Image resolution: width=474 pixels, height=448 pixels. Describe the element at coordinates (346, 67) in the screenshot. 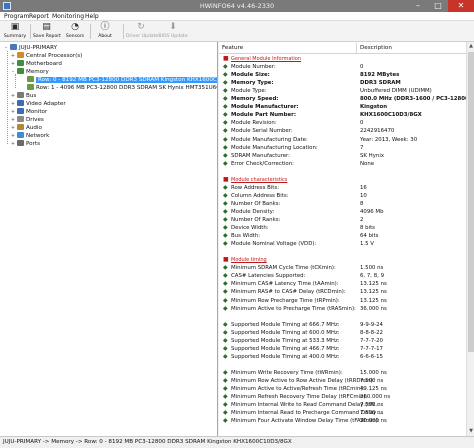

I see `grid-row: ◆ Module Number: 0` at that location.